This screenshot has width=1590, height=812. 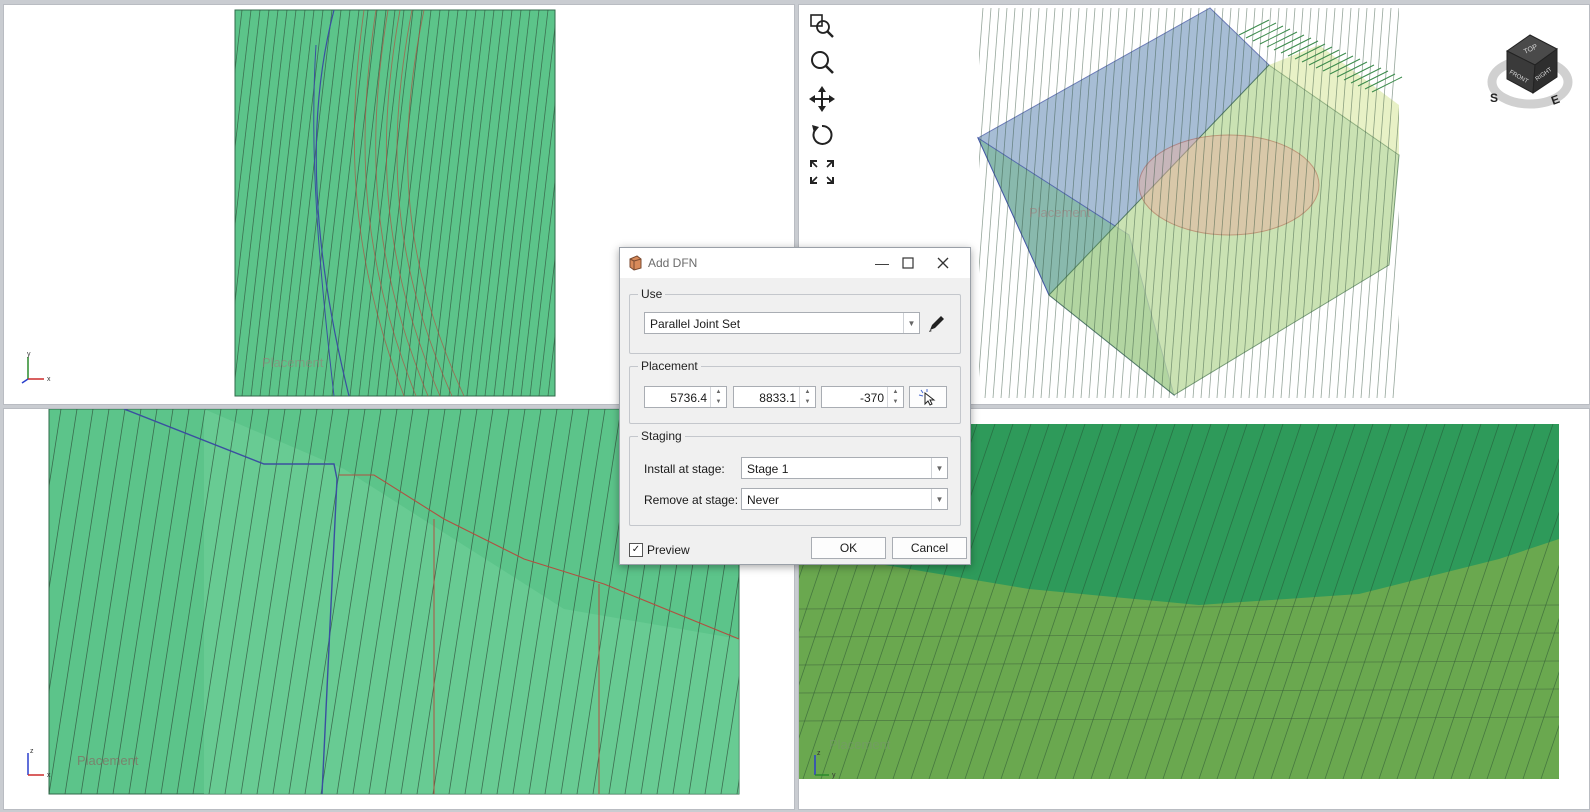 I want to click on placement-z-input: -370 ▲ ▼, so click(x=862, y=397).